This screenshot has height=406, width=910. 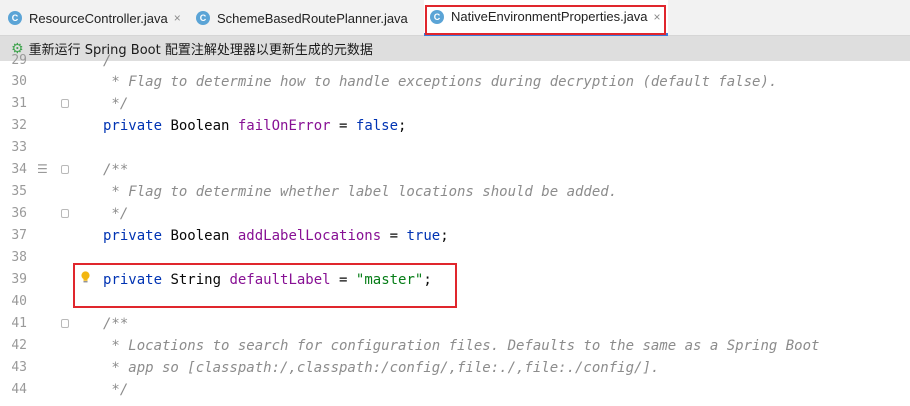 I want to click on line-number: 33, so click(x=19, y=147).